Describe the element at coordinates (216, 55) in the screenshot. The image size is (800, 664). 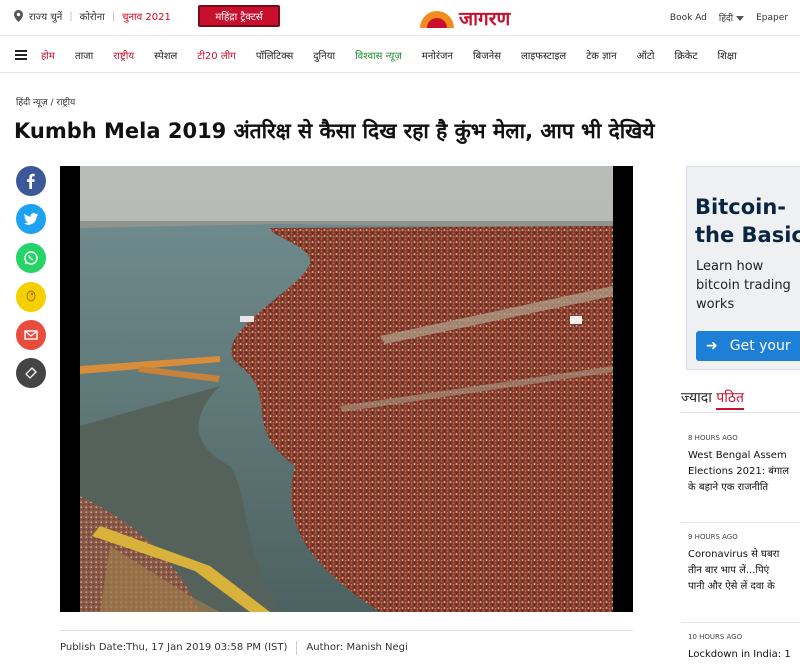
I see `nav-item-t20: टी20 लीग` at that location.